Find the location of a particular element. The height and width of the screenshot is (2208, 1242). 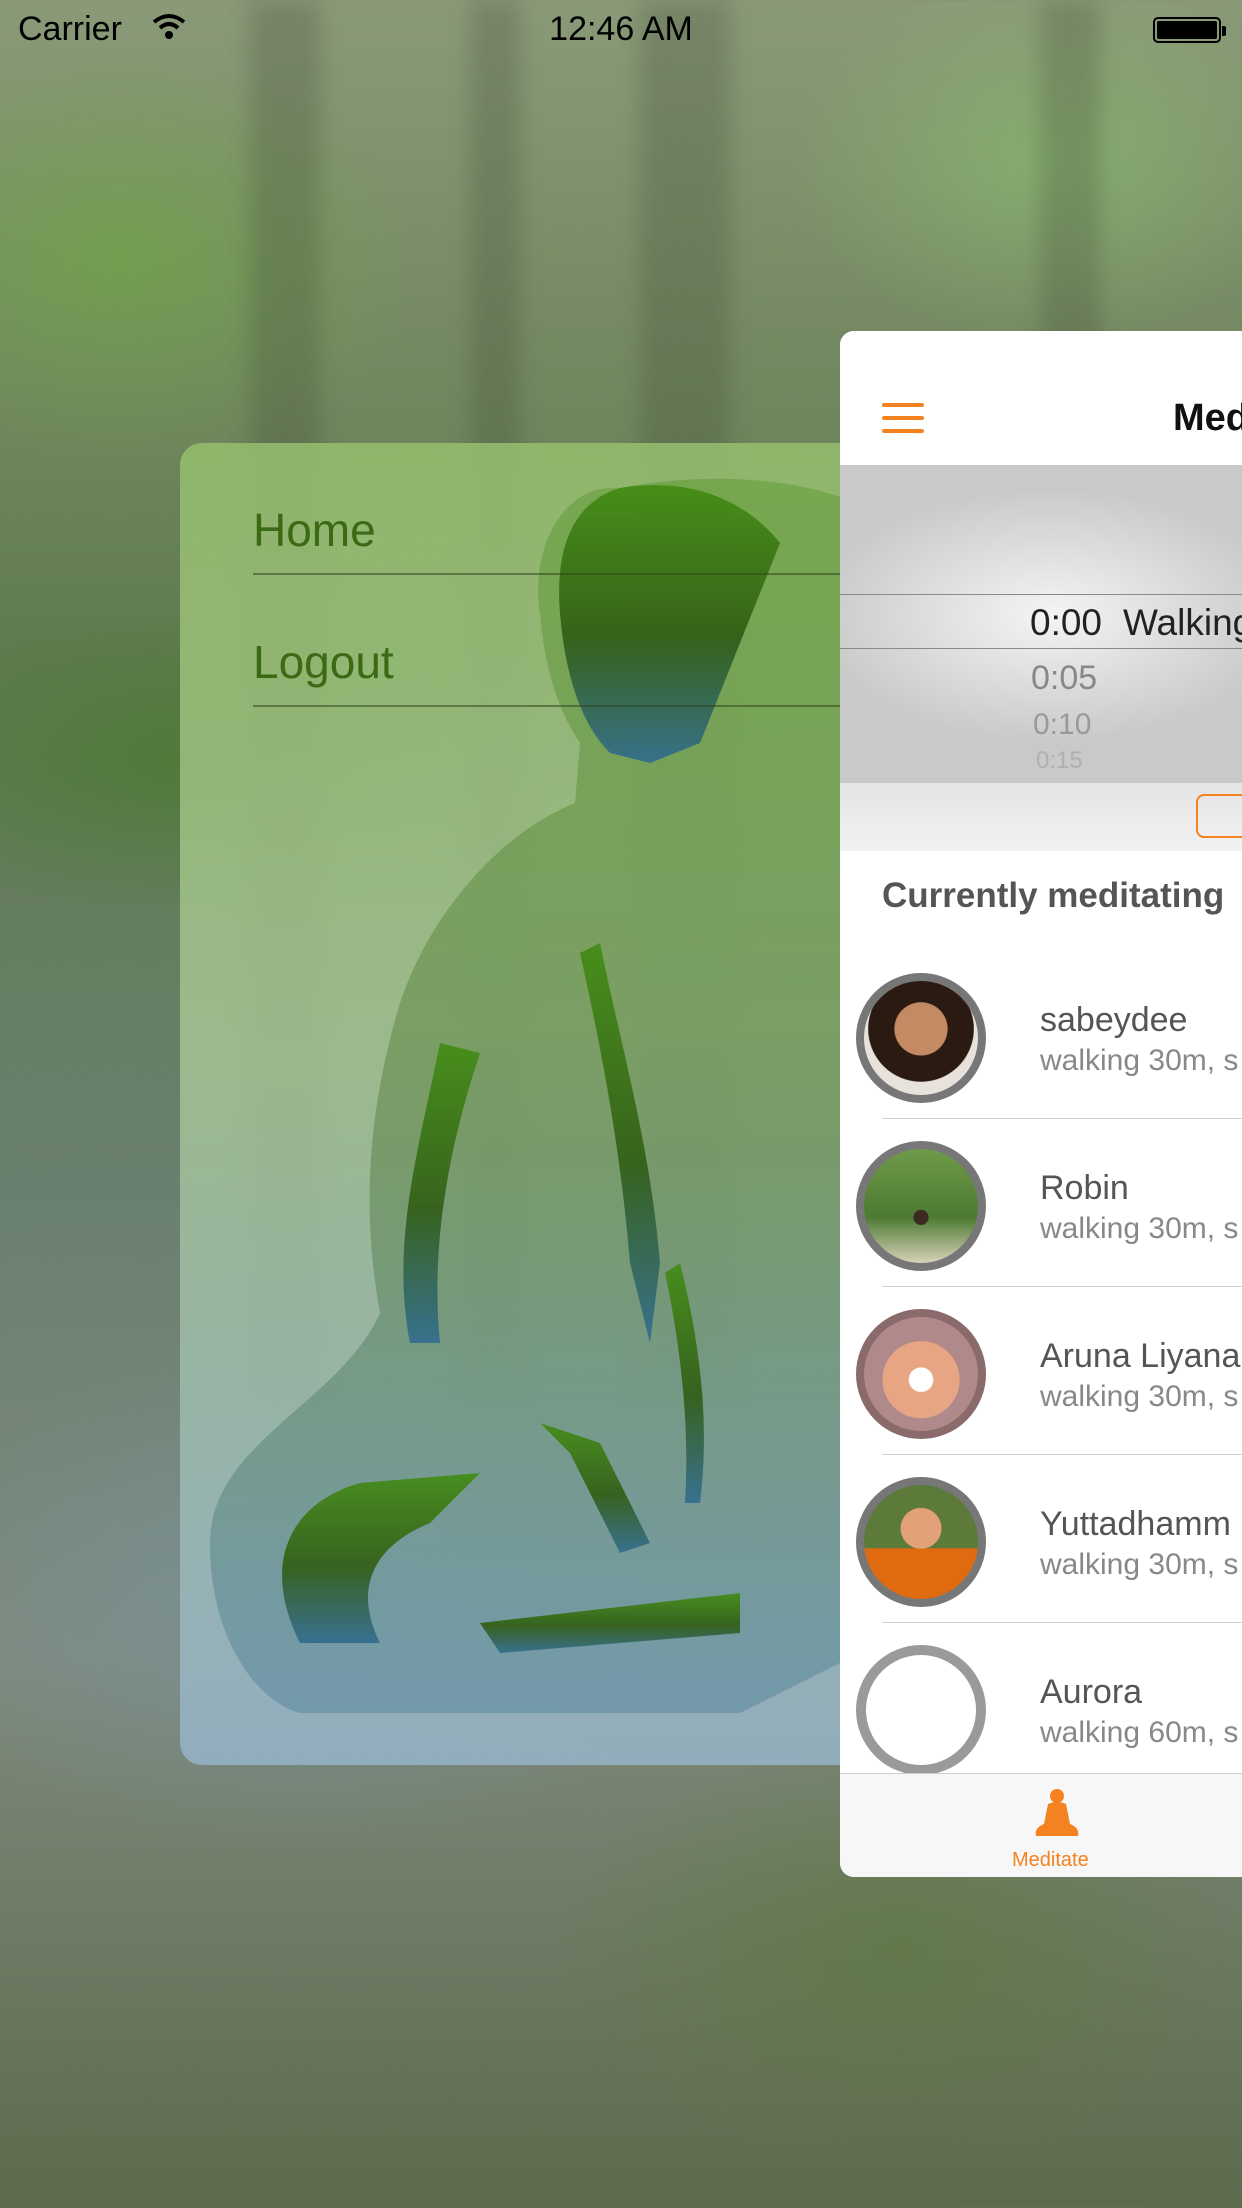

picker-option: 0:10 is located at coordinates (1062, 725).